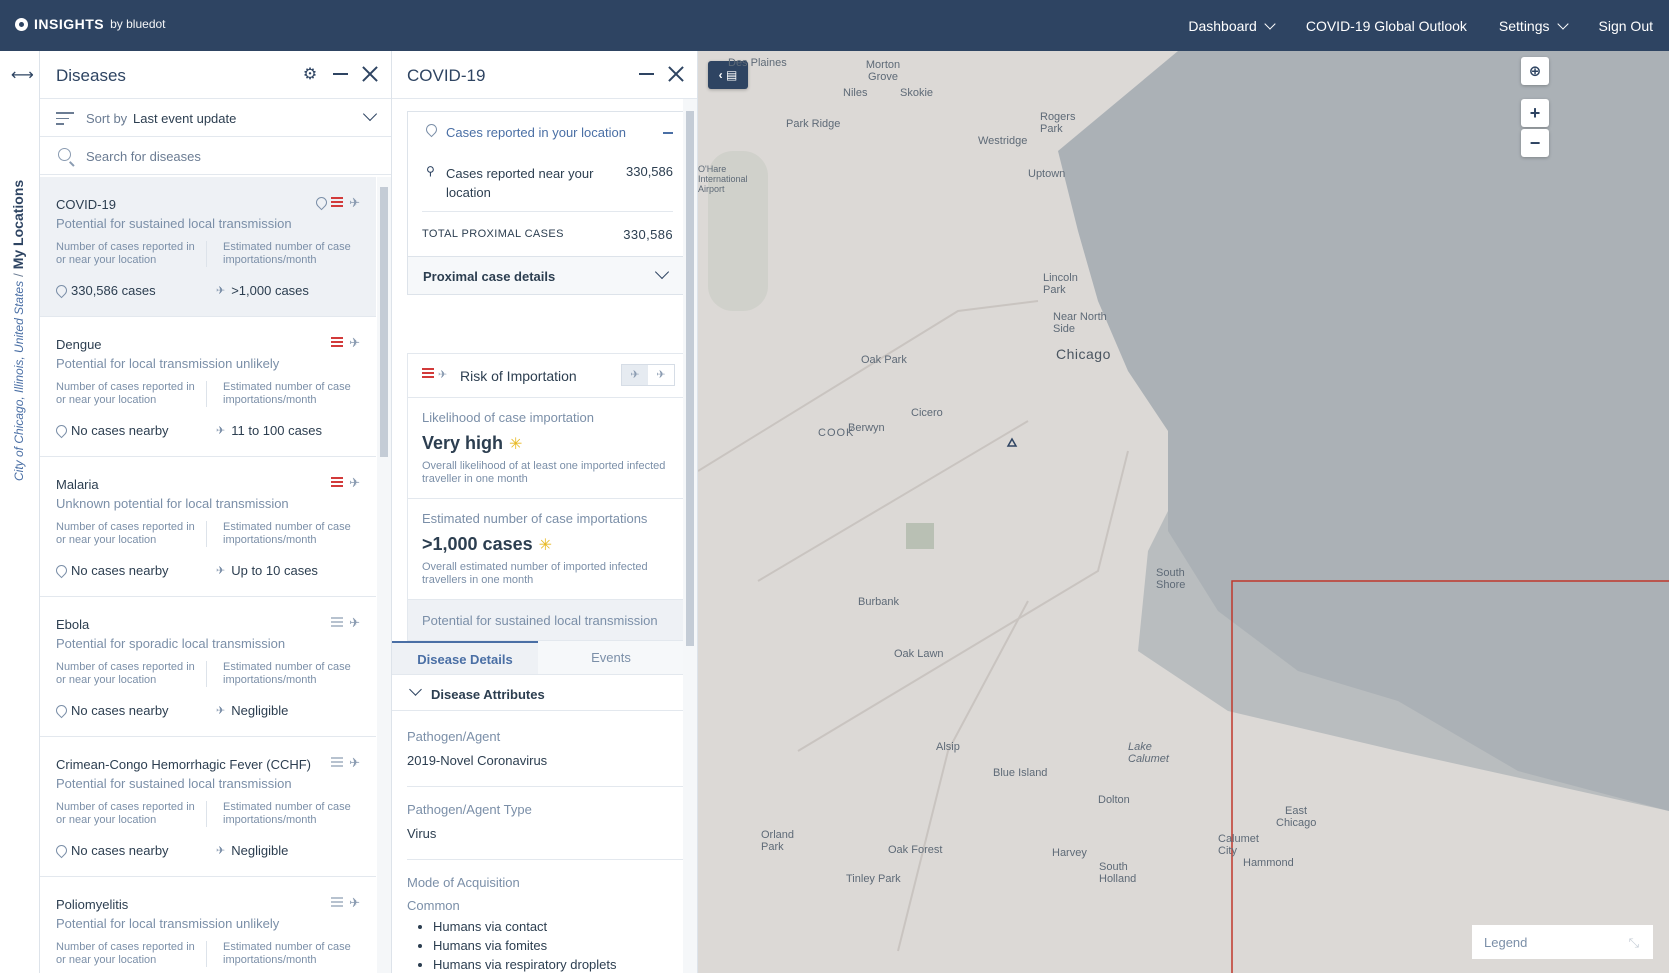  I want to click on map-label: Oak Lawn, so click(919, 654).